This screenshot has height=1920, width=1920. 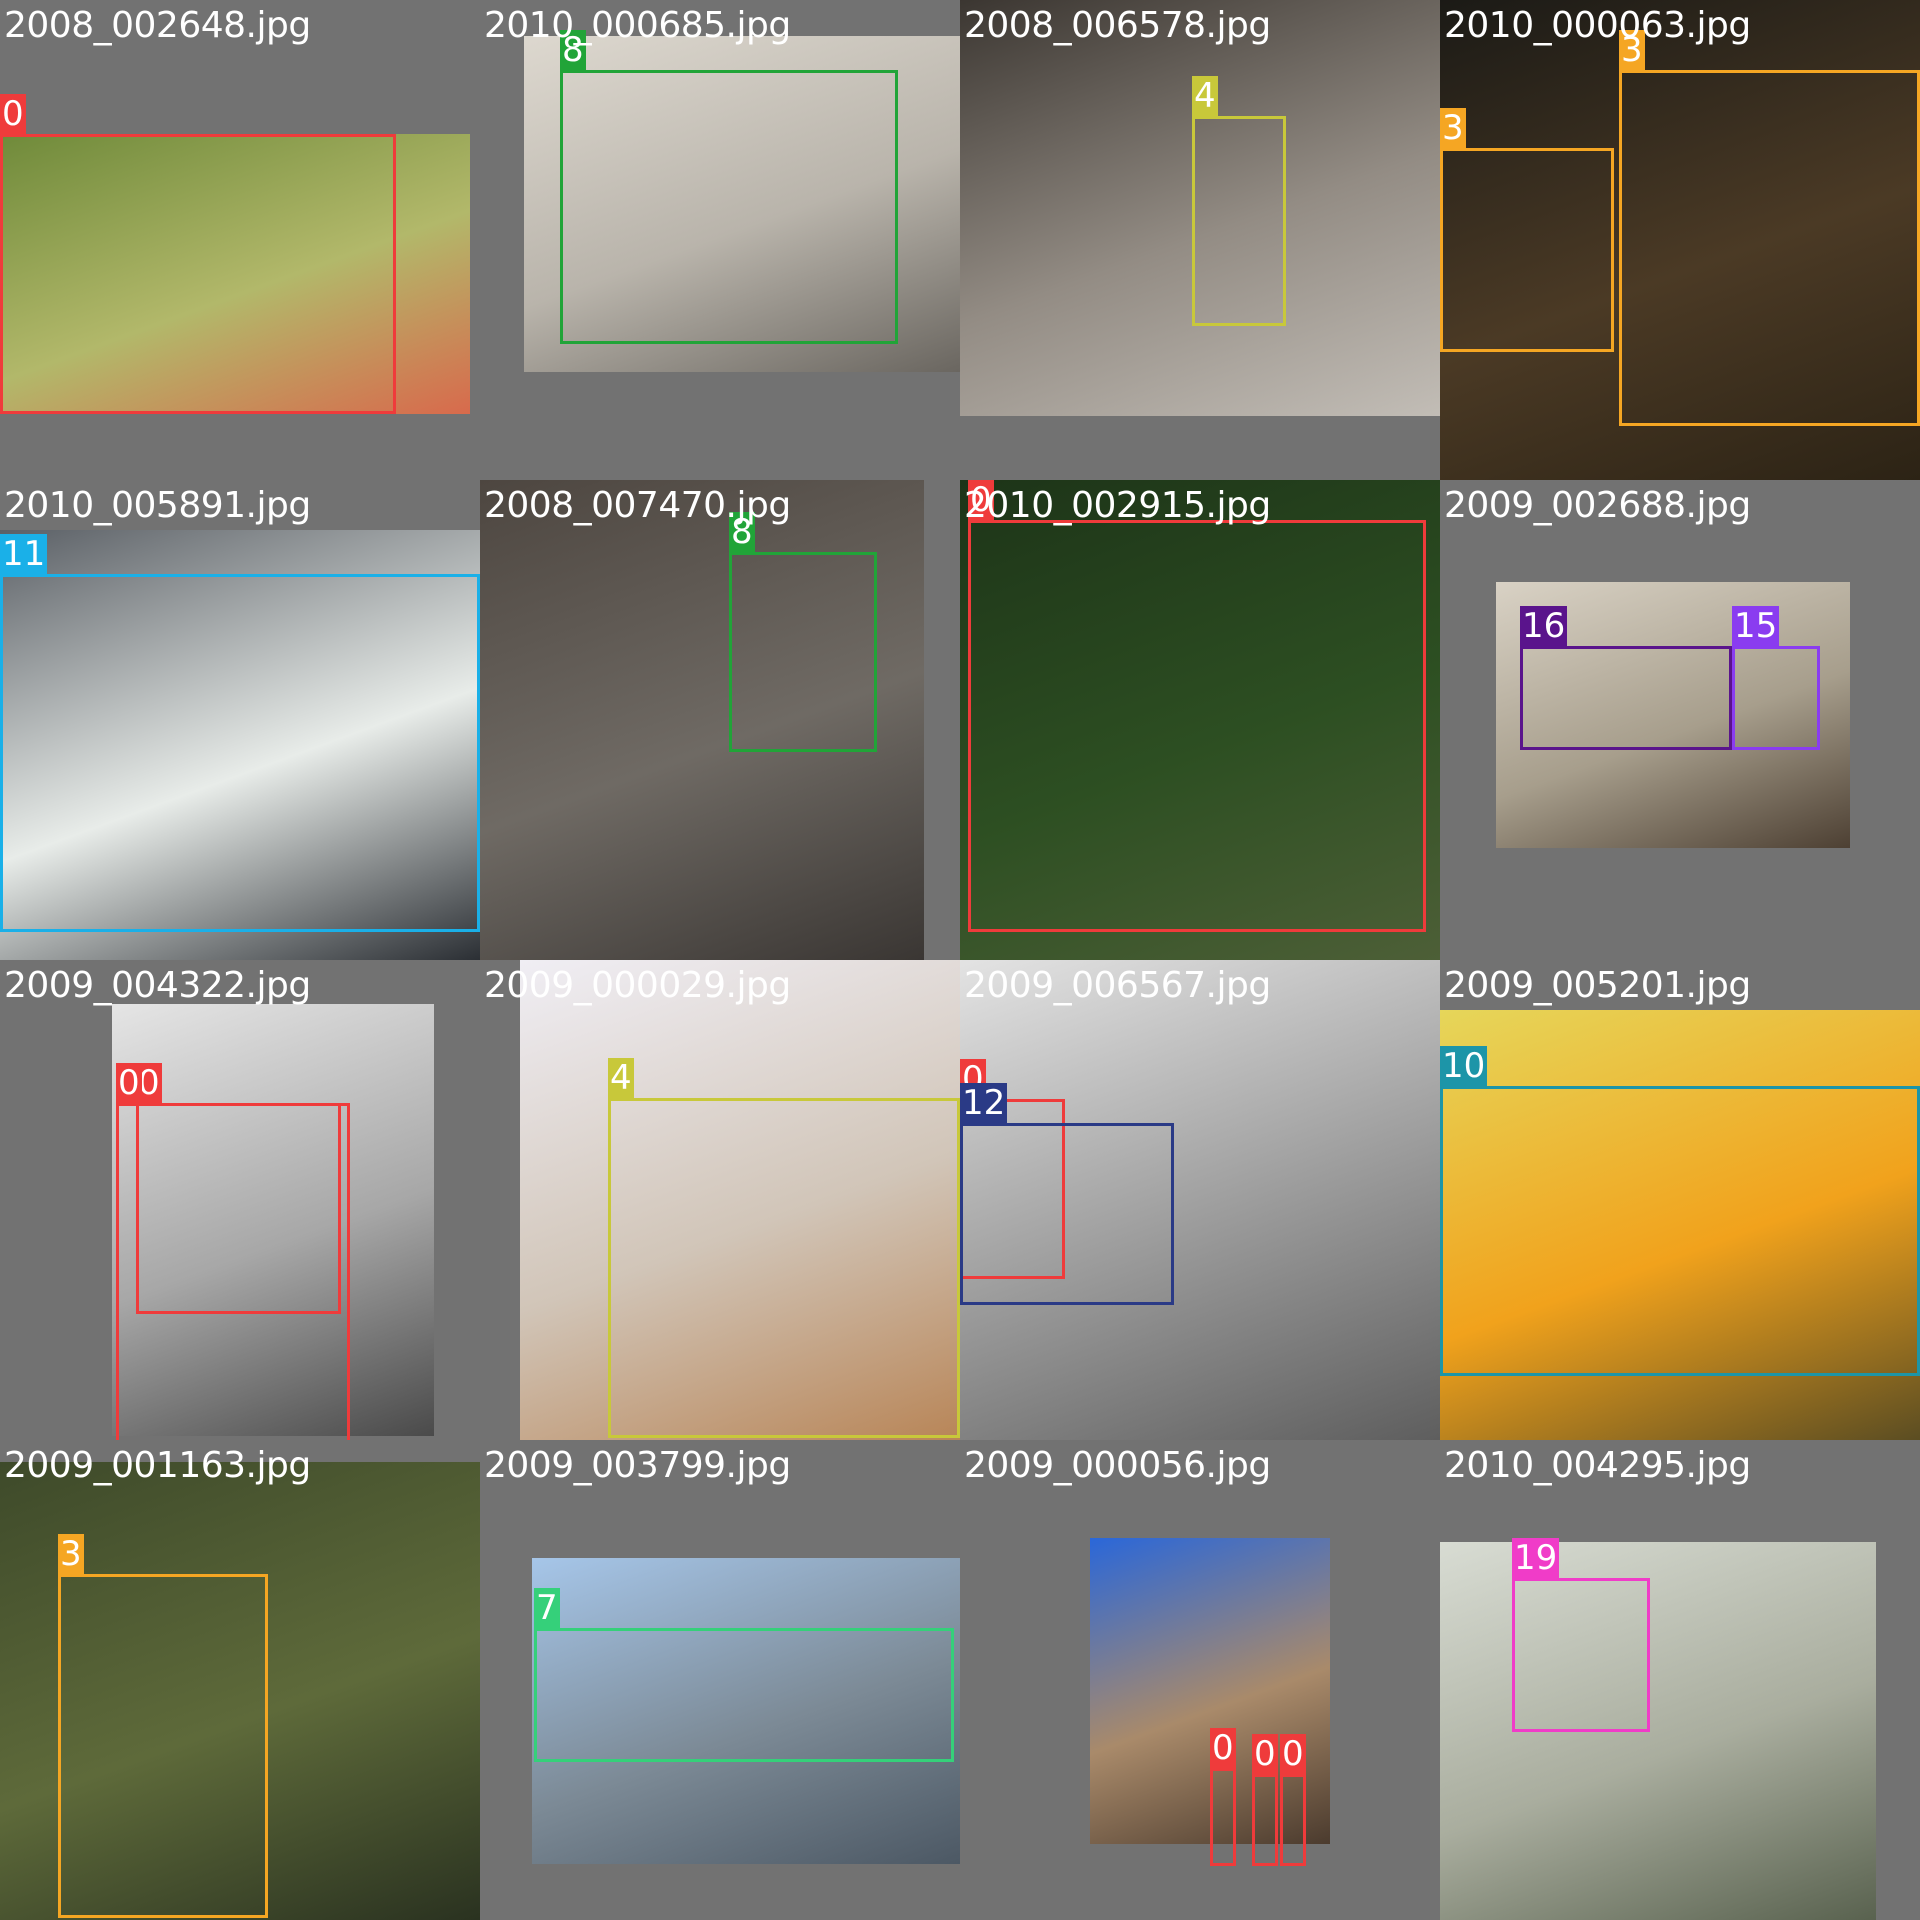 I want to click on mosaic-tile: 0 0 2009_004322.jpg, so click(x=240, y=1200).